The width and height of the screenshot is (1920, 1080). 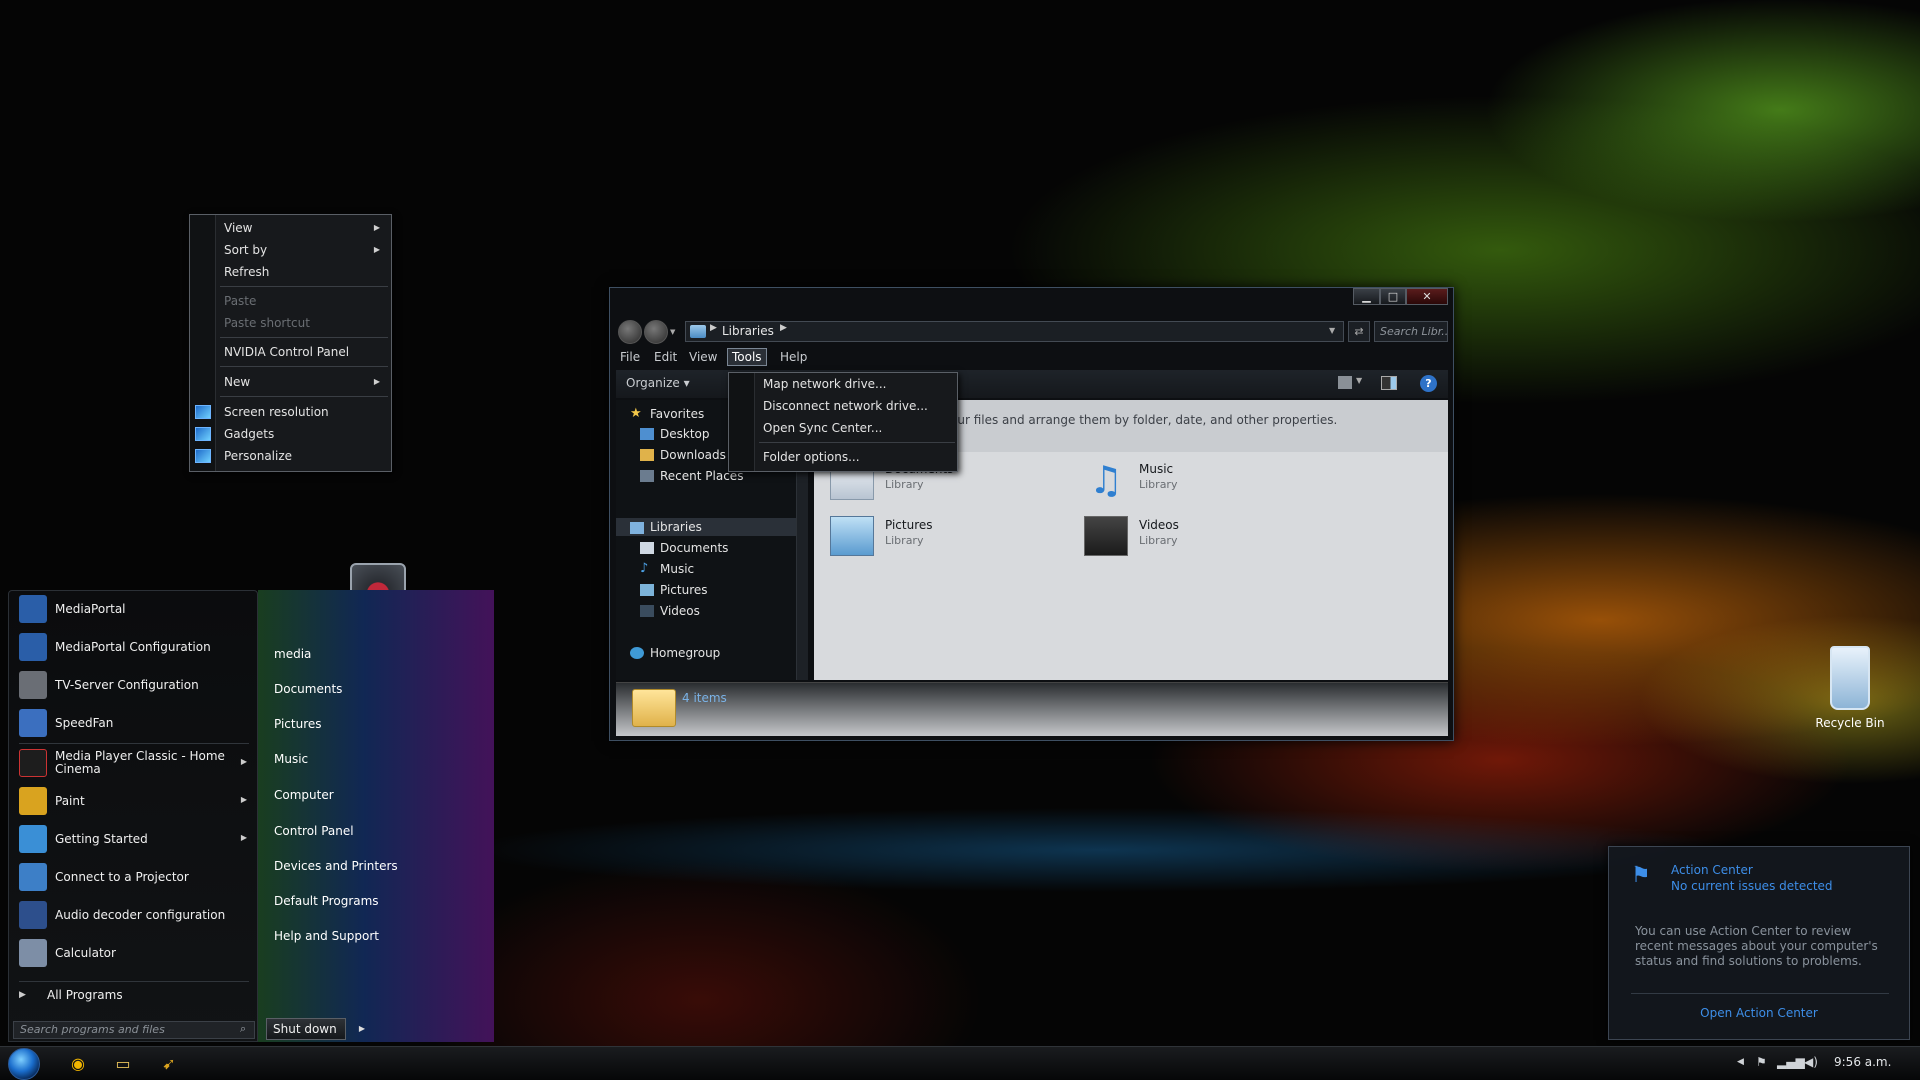 I want to click on ctx-gadgets: Gadgets, so click(x=304, y=434).